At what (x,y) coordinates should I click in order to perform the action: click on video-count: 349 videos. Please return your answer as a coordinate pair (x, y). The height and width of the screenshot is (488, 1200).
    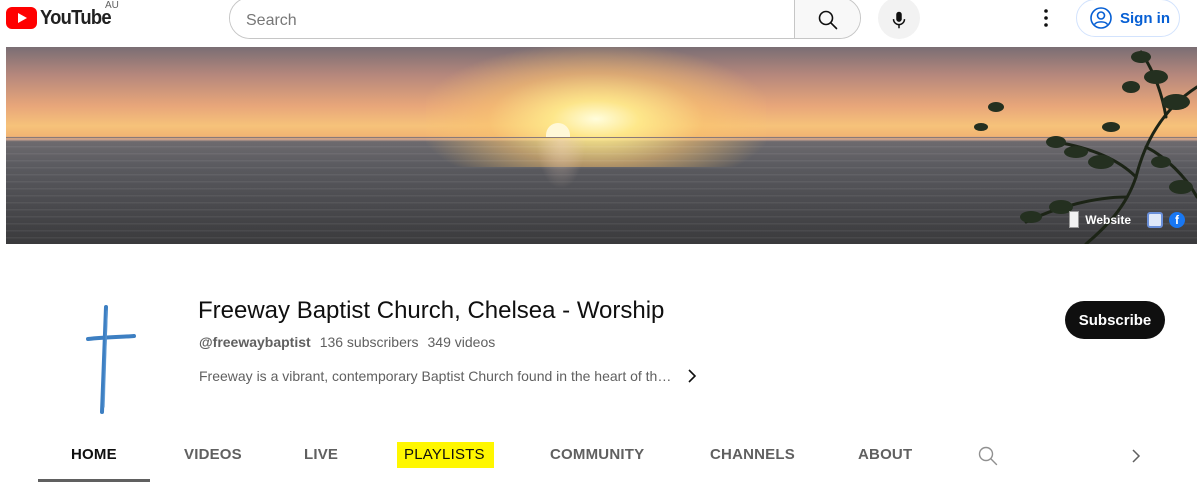
    Looking at the image, I should click on (461, 342).